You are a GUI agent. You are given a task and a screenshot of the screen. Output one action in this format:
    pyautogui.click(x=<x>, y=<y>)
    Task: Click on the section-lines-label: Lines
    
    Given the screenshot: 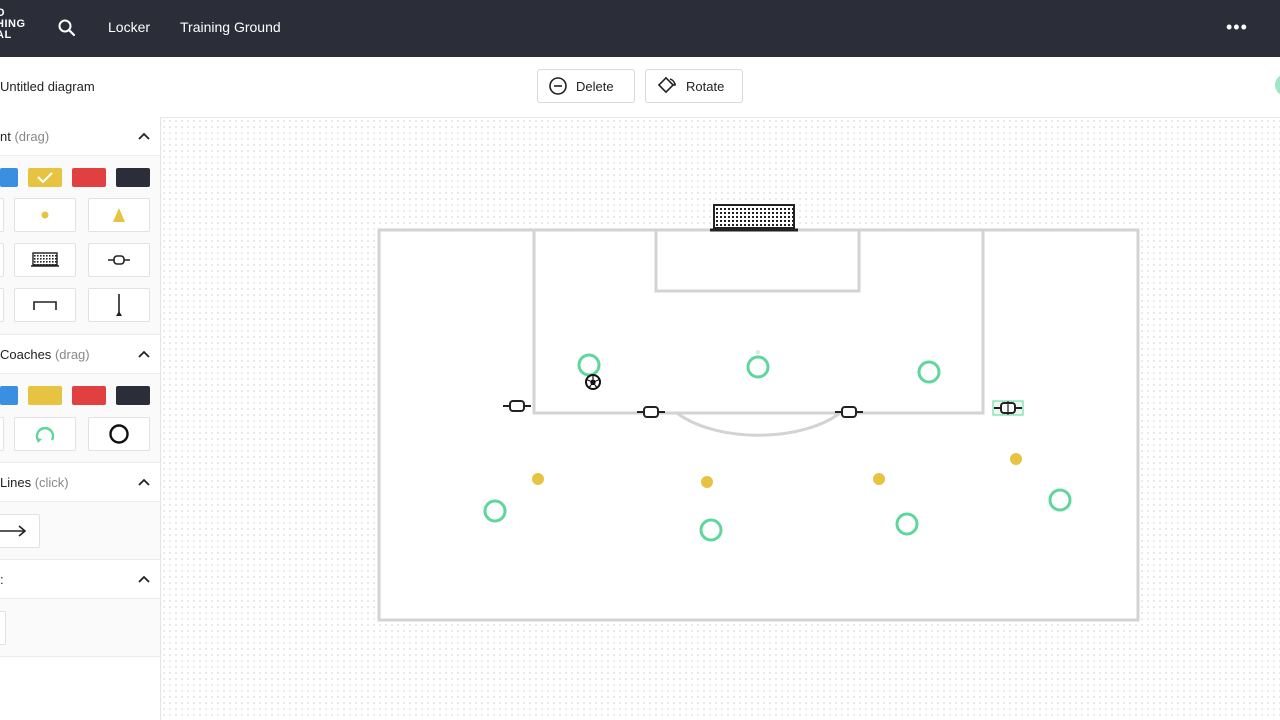 What is the action you would take?
    pyautogui.click(x=16, y=482)
    